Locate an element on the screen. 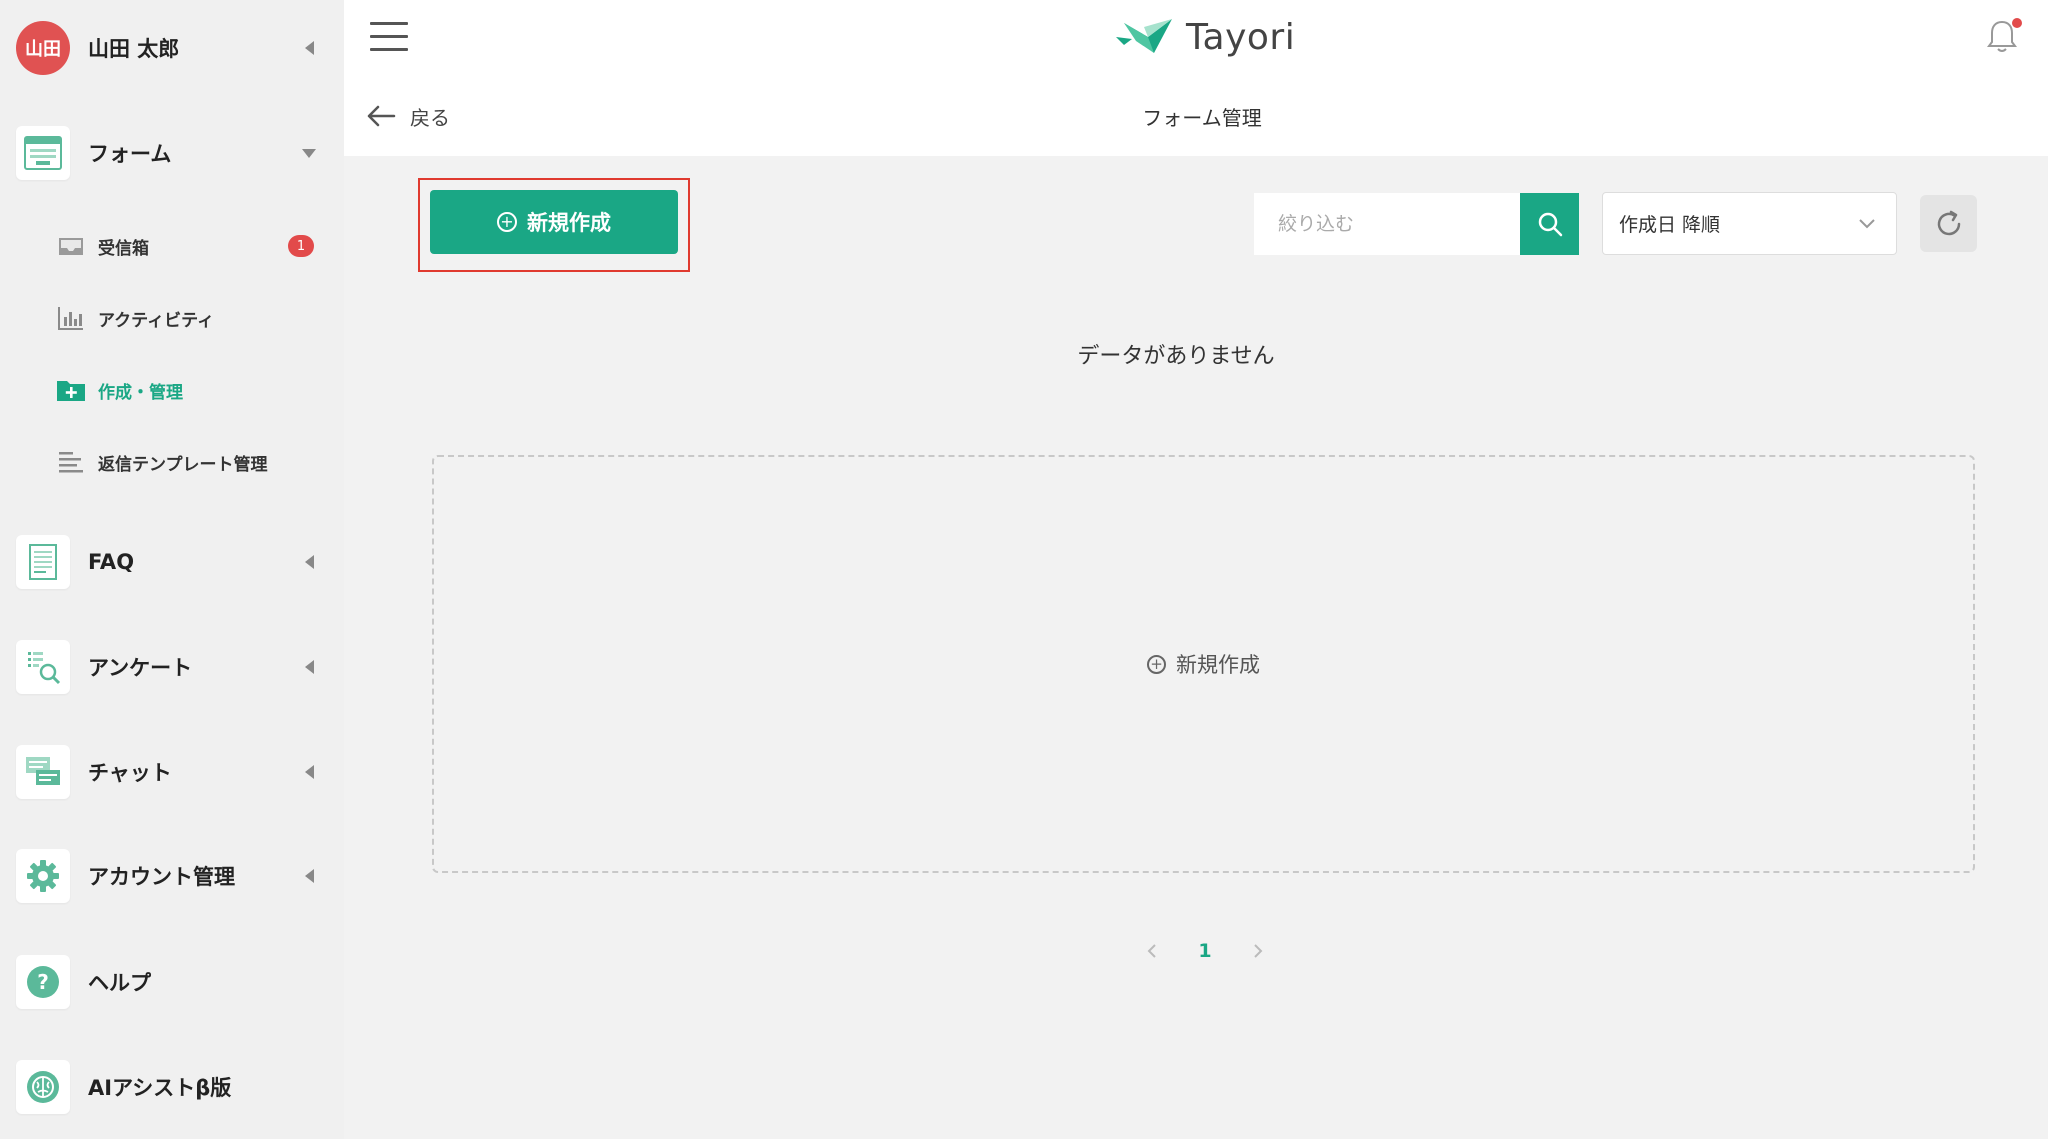 This screenshot has height=1139, width=2048. sort-selected-value: 作成日 降順 is located at coordinates (1670, 225).